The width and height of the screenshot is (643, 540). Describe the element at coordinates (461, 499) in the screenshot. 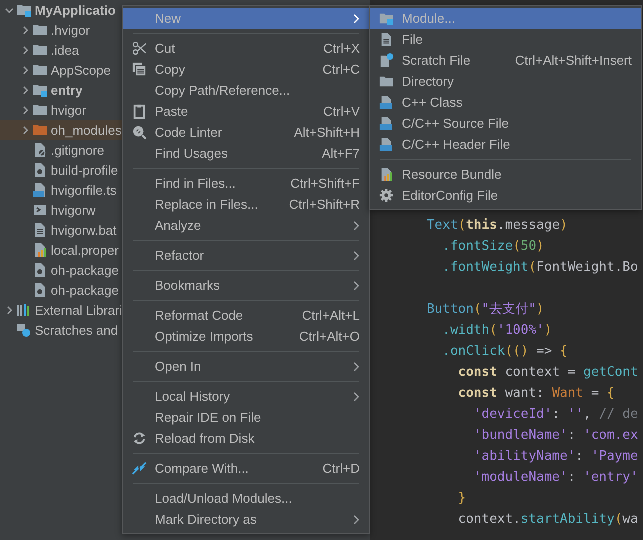

I see `code-line: }` at that location.